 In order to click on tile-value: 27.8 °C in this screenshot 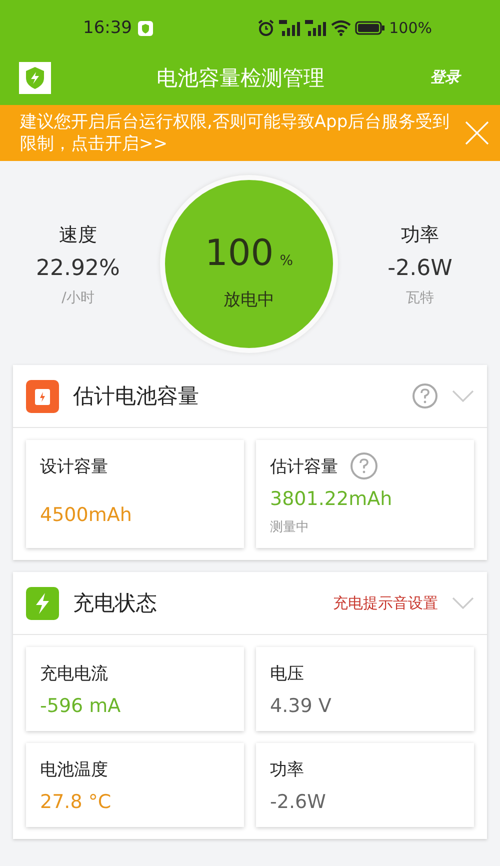, I will do `click(76, 802)`.